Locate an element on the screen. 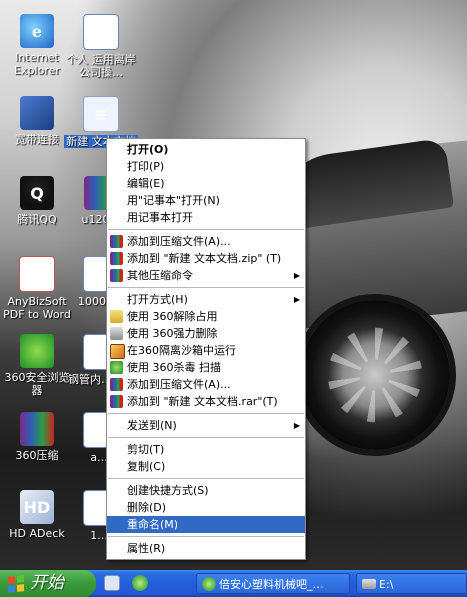 The height and width of the screenshot is (597, 467). menu-item: 创建快捷方式(S) is located at coordinates (206, 490).